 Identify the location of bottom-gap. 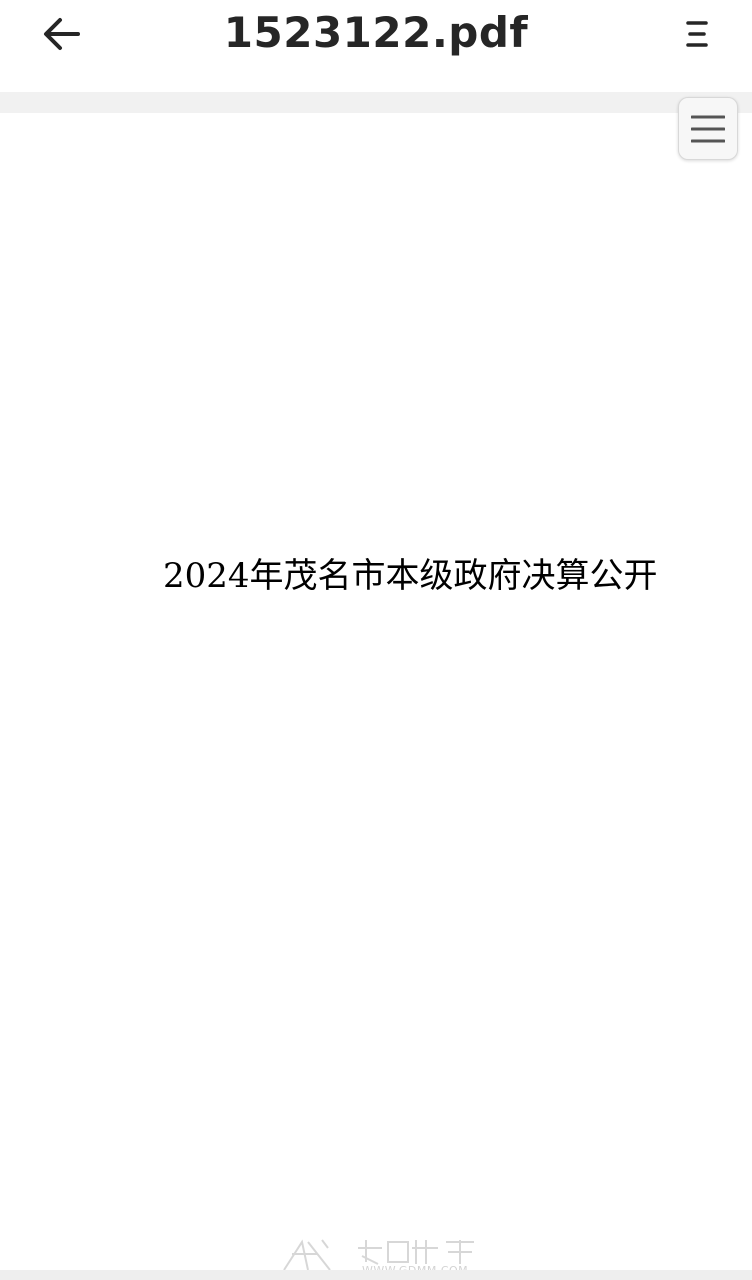
(376, 1275).